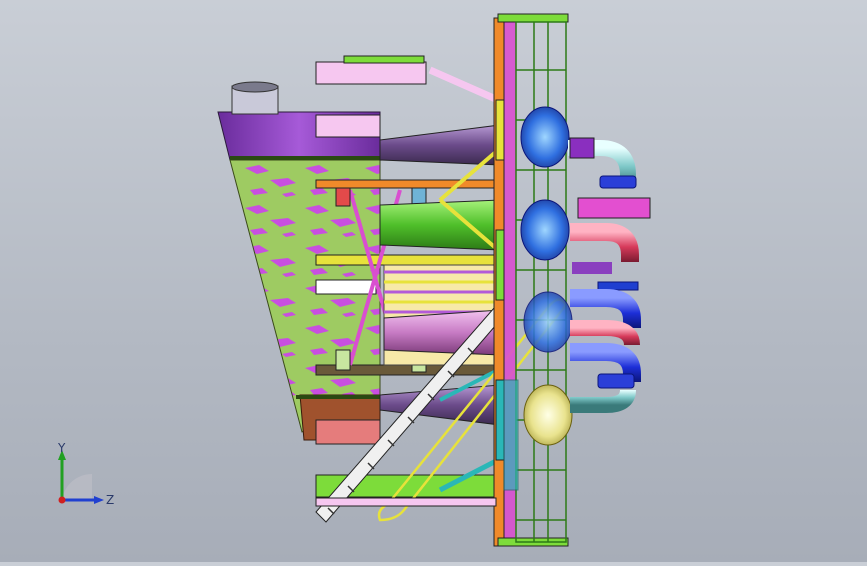  I want to click on upper-bracket, so click(348, 126).